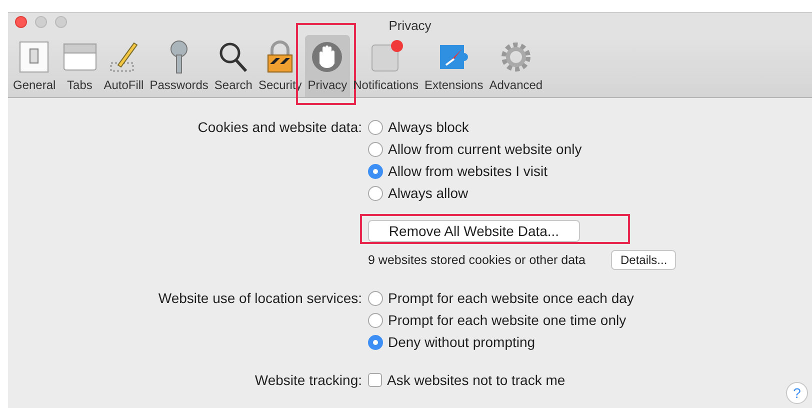 The image size is (812, 408). What do you see at coordinates (41, 22) in the screenshot?
I see `minimize-button` at bounding box center [41, 22].